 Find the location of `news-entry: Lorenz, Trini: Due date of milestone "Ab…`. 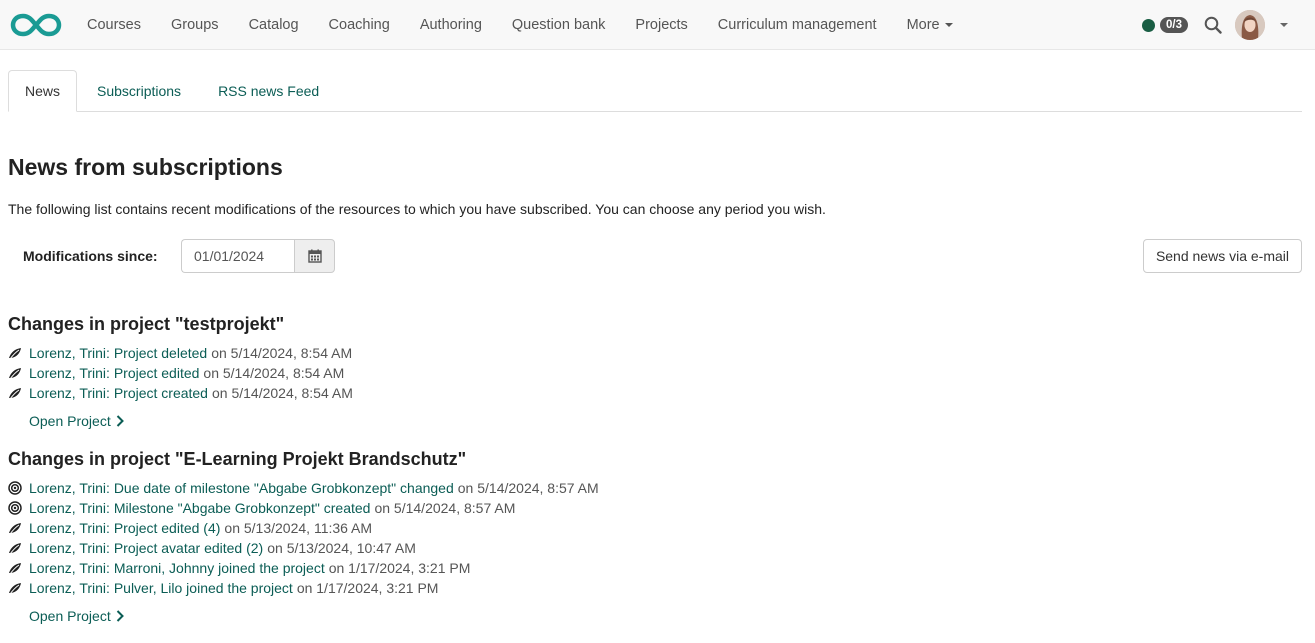

news-entry: Lorenz, Trini: Due date of milestone "Ab… is located at coordinates (655, 488).